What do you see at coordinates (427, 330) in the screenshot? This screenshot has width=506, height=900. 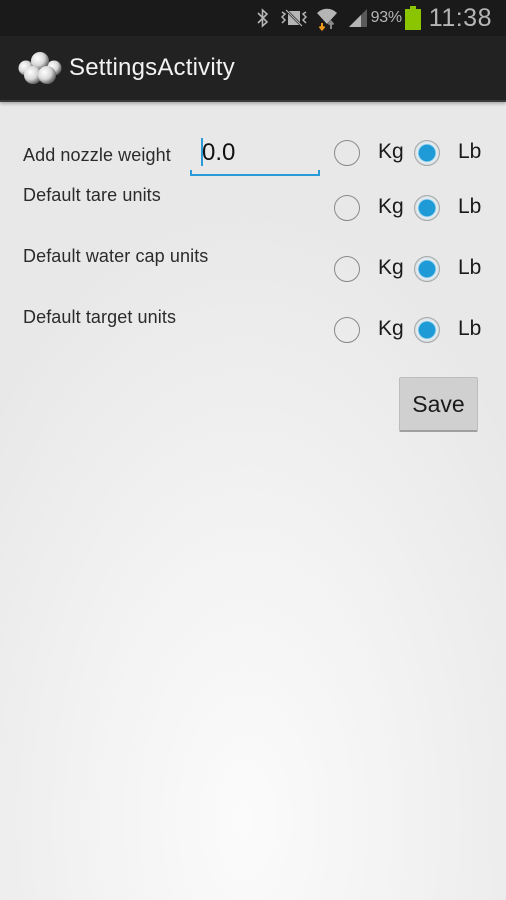 I see `target-units-lb-radio` at bounding box center [427, 330].